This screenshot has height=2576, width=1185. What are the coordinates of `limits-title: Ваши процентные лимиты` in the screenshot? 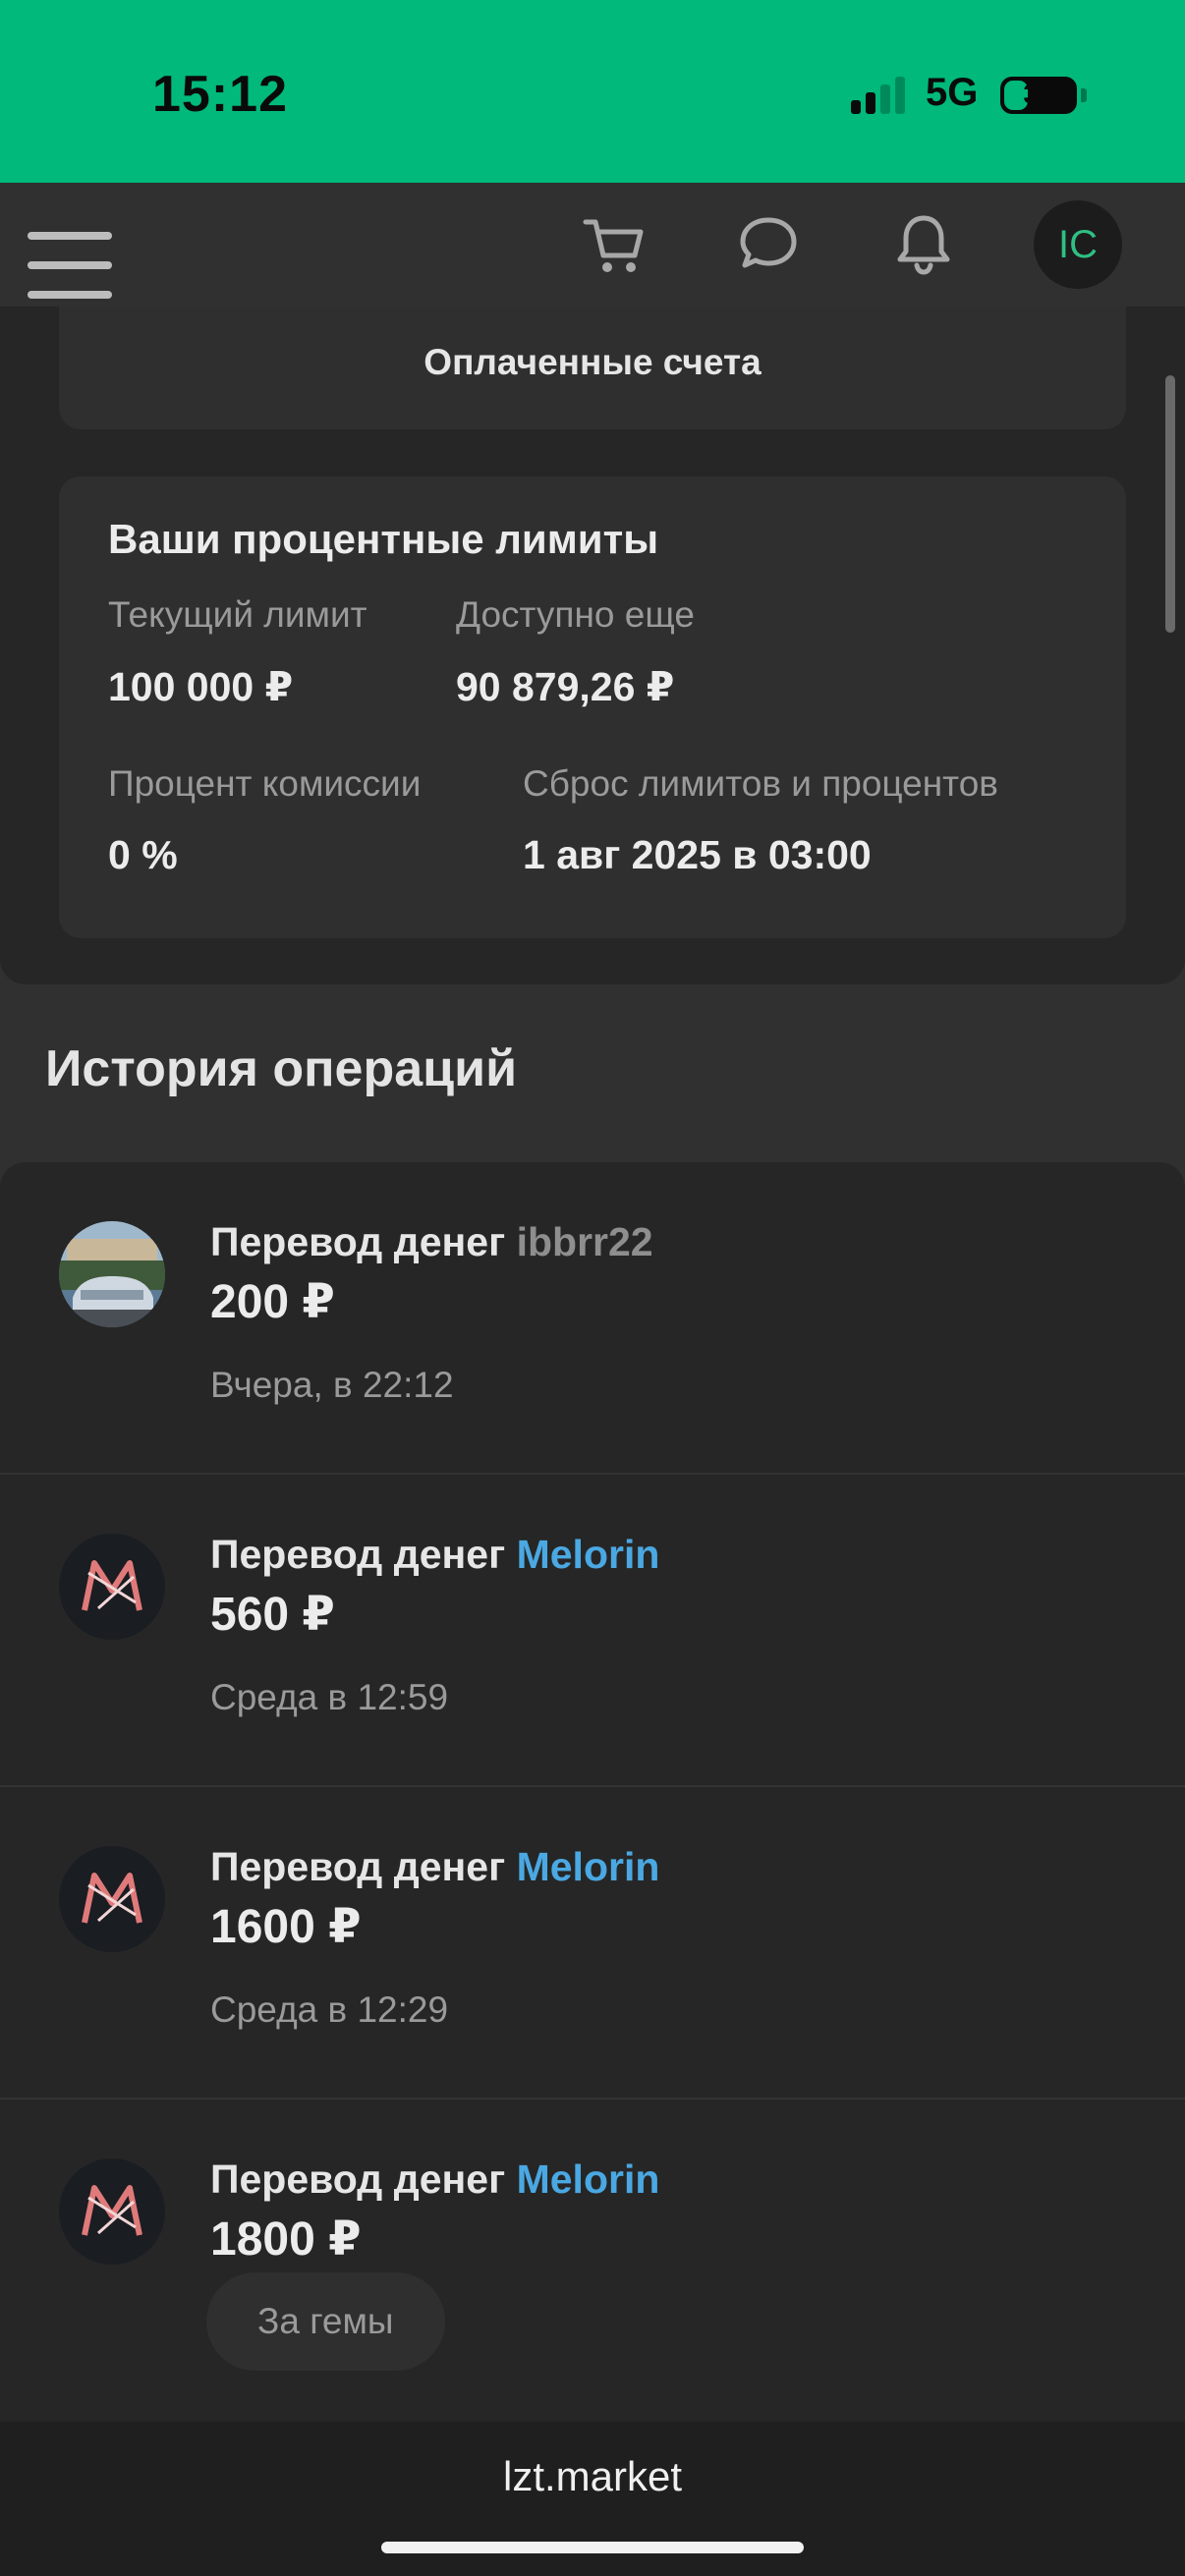 It's located at (384, 539).